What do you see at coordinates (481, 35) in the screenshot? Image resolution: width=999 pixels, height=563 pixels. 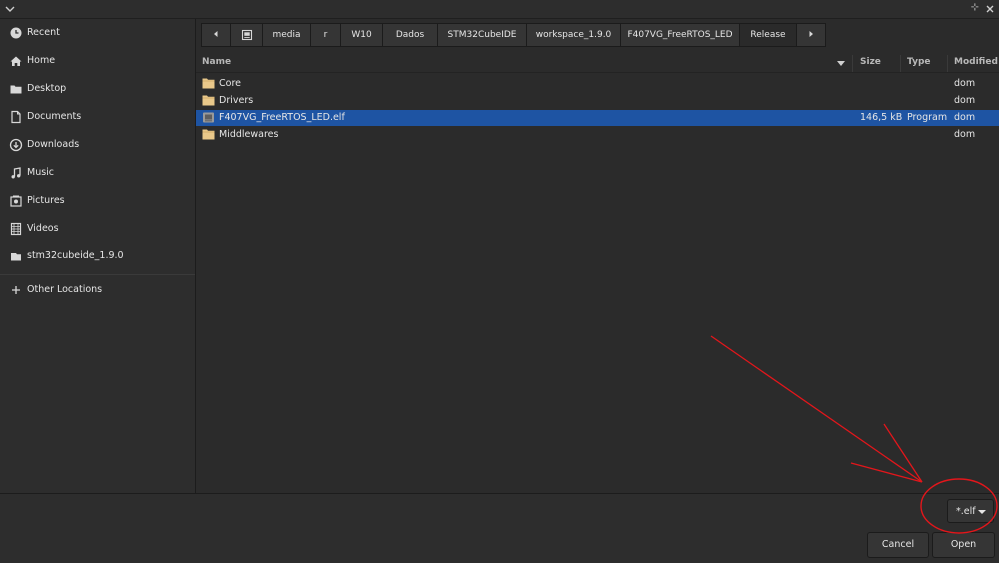 I see `path-segment: STM32CubeIDE` at bounding box center [481, 35].